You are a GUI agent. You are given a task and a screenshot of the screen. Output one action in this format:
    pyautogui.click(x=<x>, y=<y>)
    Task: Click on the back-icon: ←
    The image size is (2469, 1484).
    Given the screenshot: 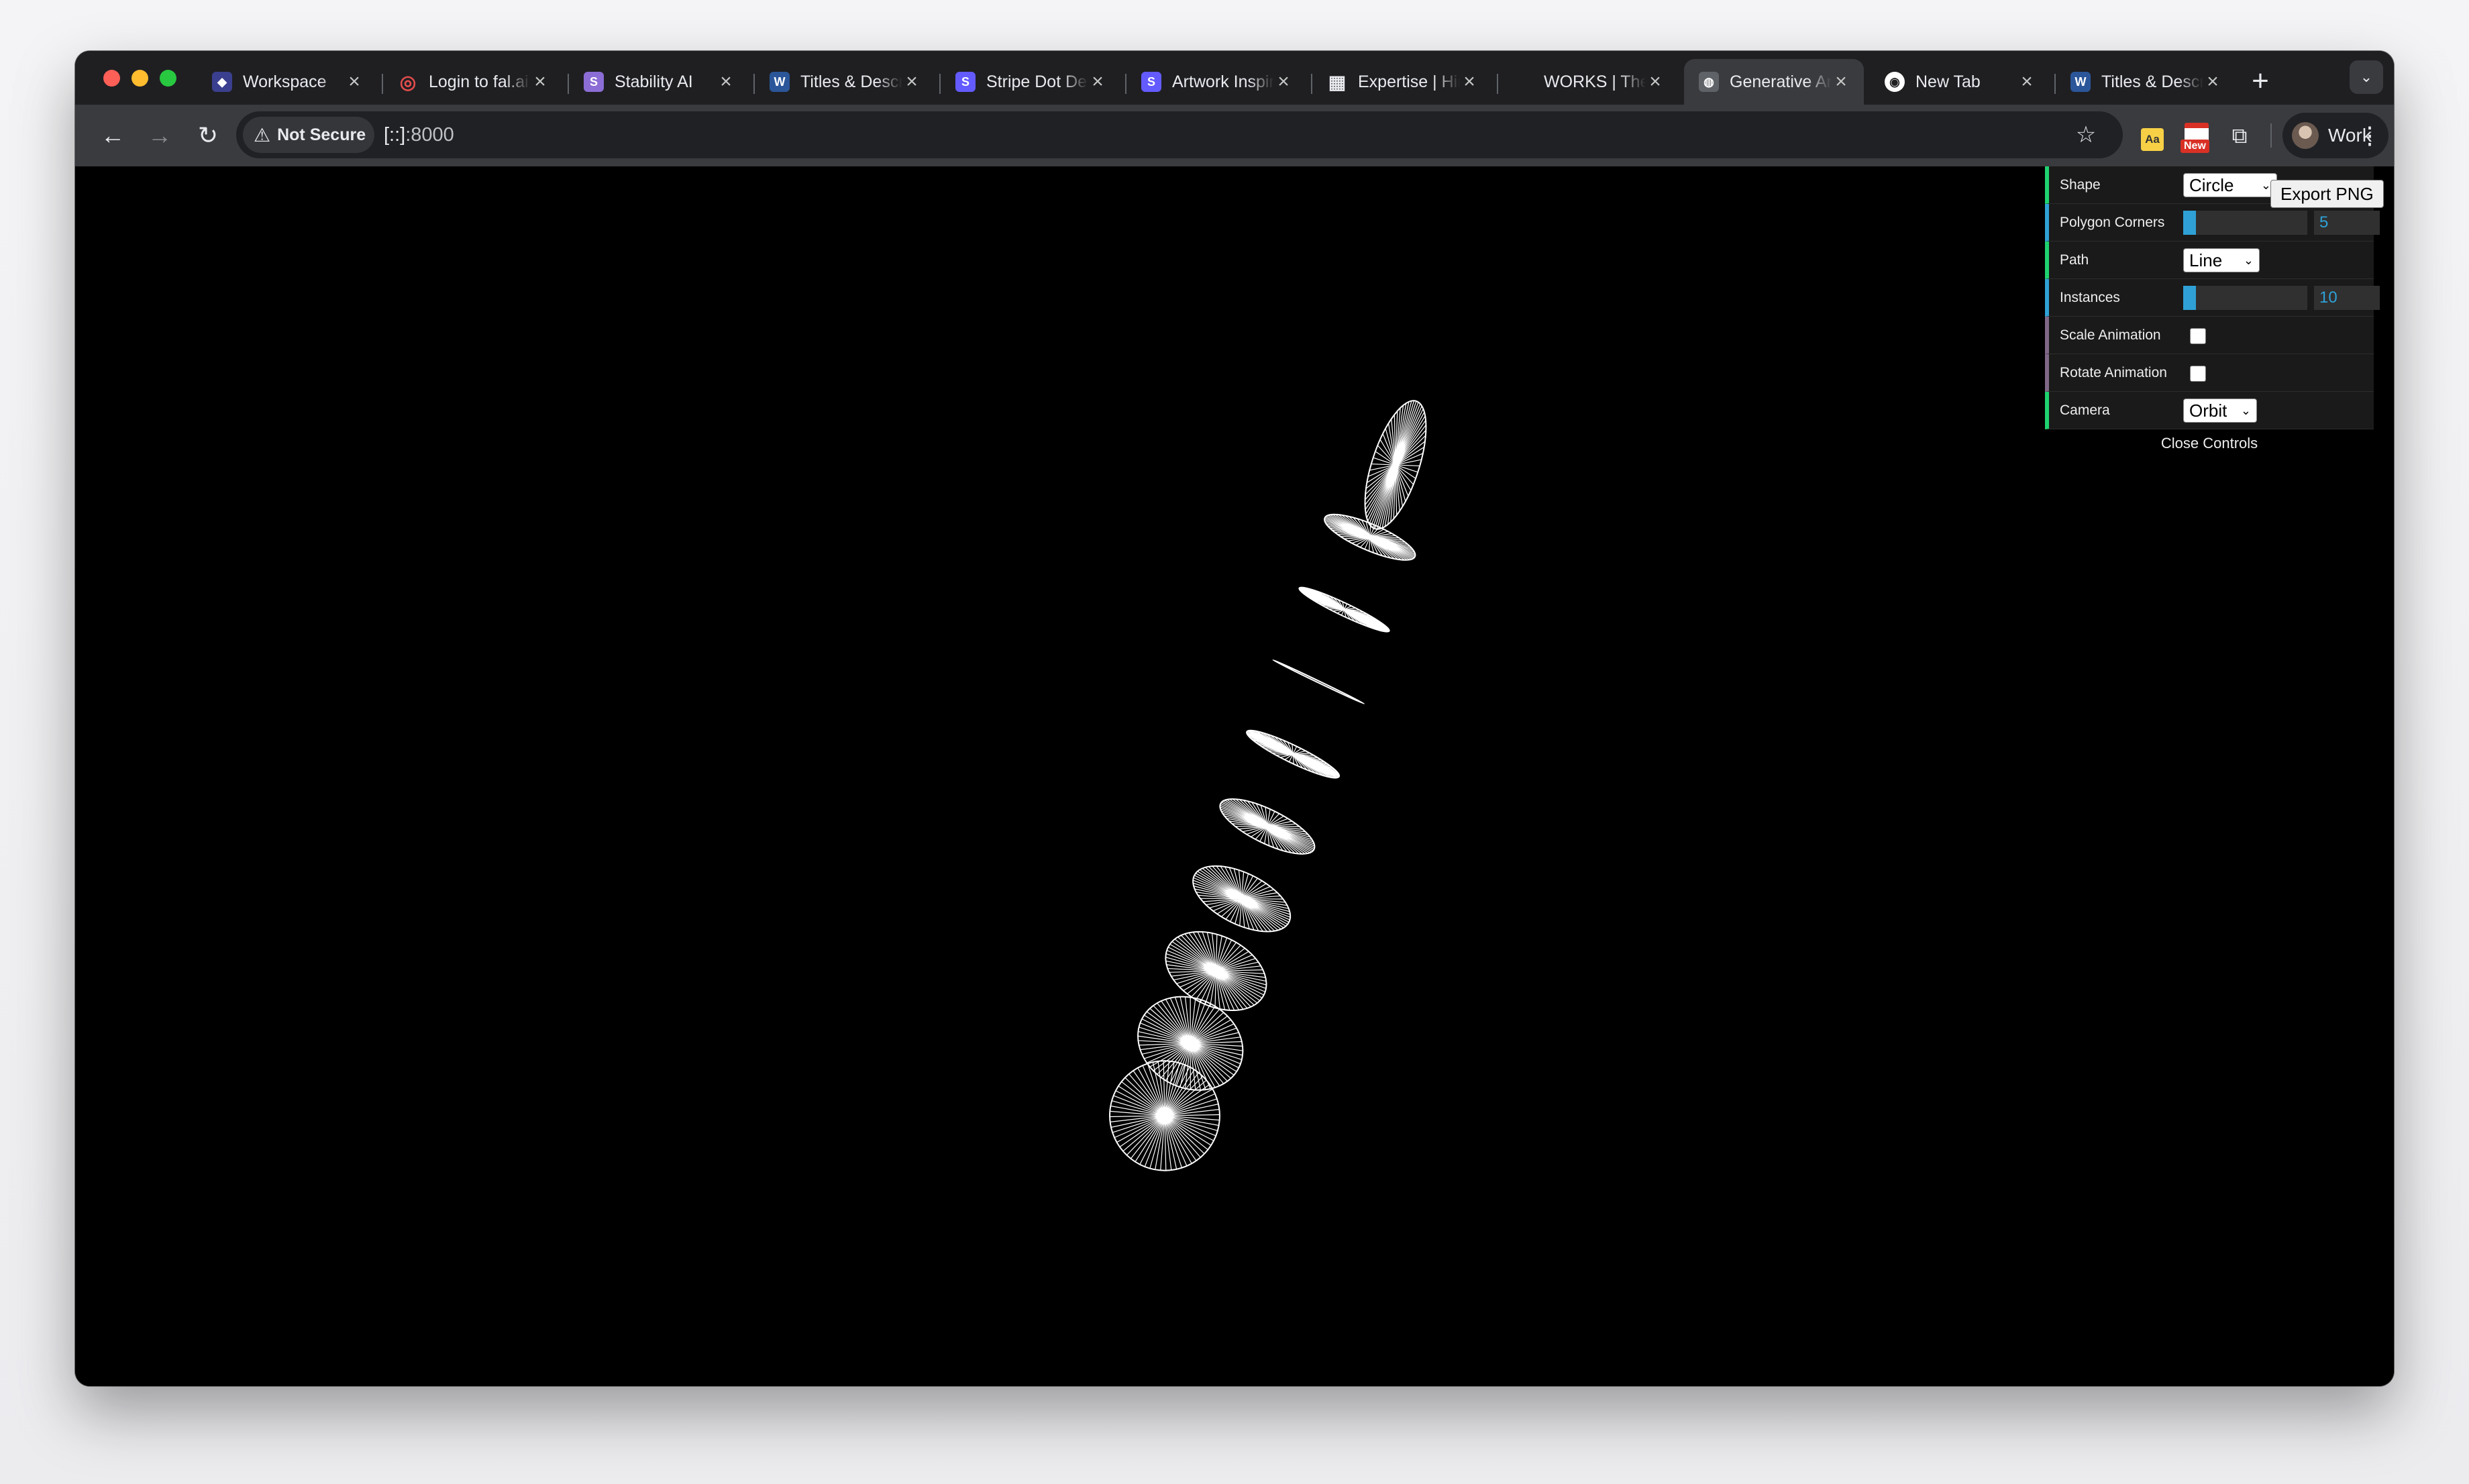 What is the action you would take?
    pyautogui.click(x=113, y=135)
    